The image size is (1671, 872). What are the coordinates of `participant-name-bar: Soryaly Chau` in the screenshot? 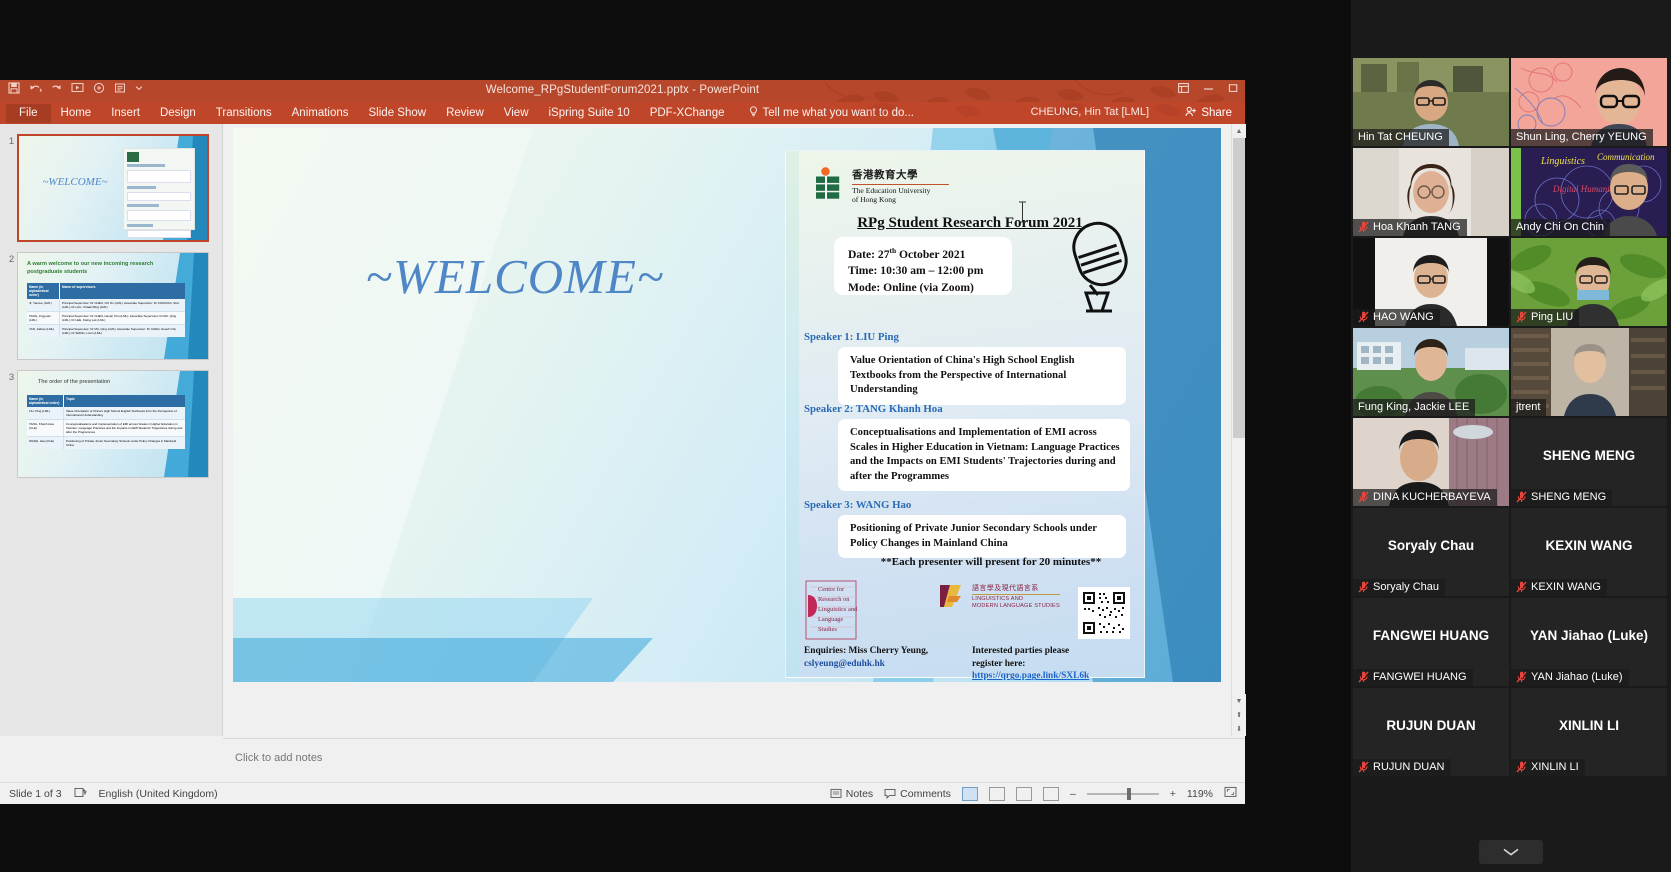 It's located at (1399, 587).